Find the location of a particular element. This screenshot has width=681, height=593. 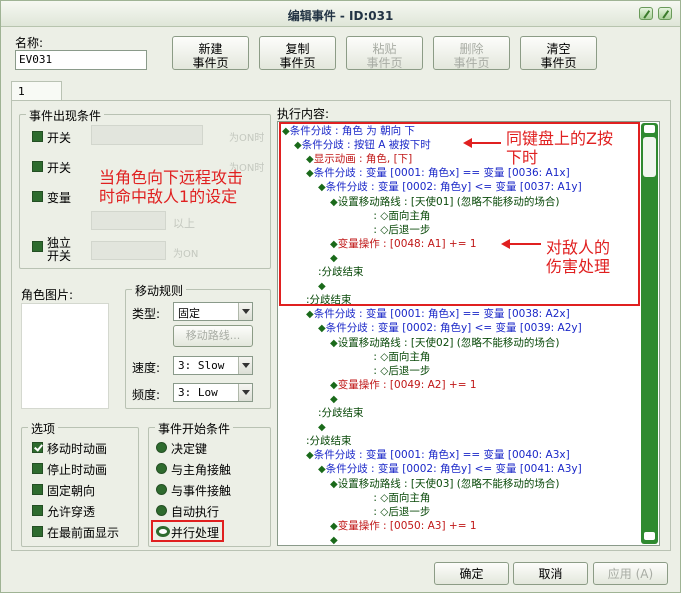

graphic-preview is located at coordinates (65, 356).